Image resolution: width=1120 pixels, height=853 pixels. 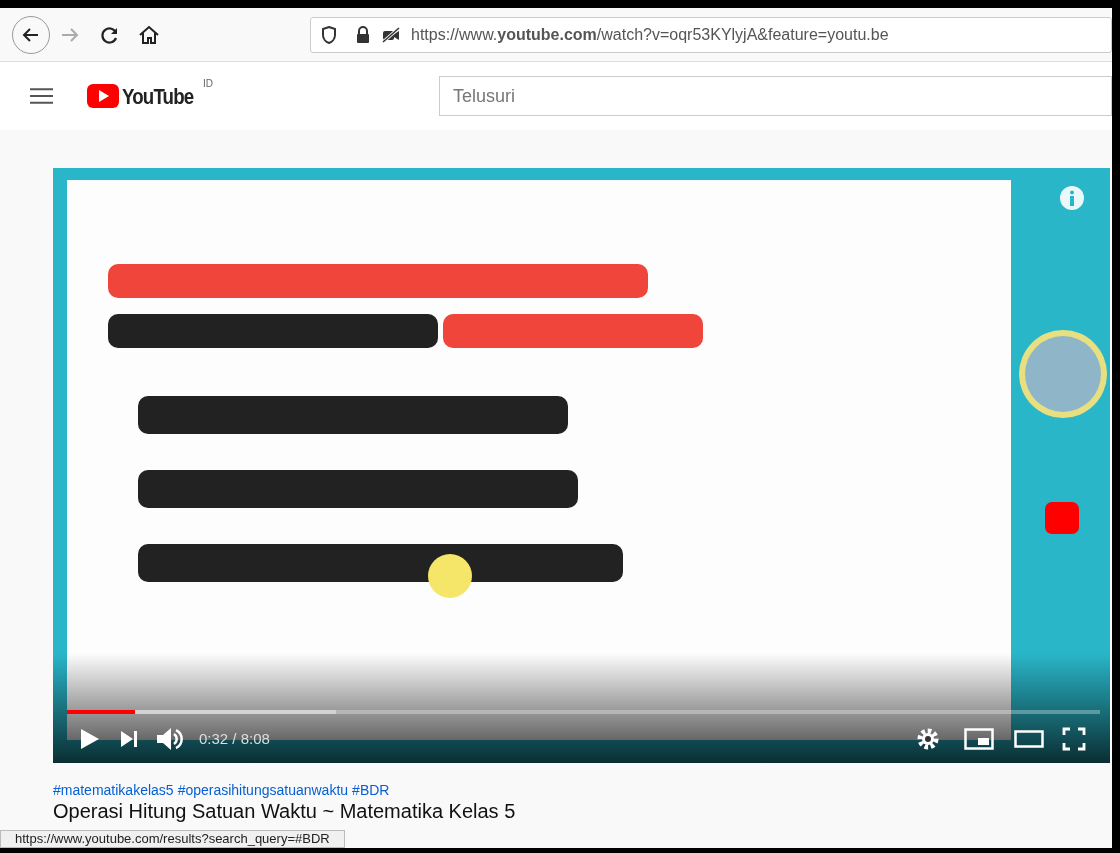 I want to click on logo-wordmark: YouTube, so click(x=158, y=96).